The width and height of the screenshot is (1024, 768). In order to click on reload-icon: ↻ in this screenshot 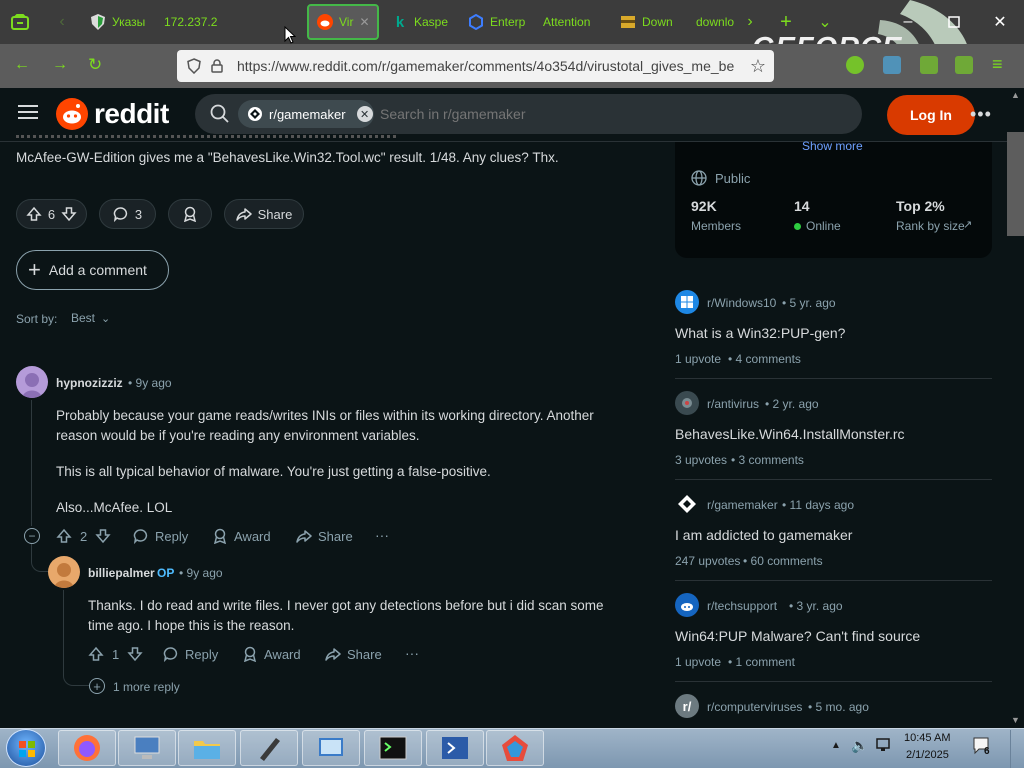, I will do `click(95, 65)`.